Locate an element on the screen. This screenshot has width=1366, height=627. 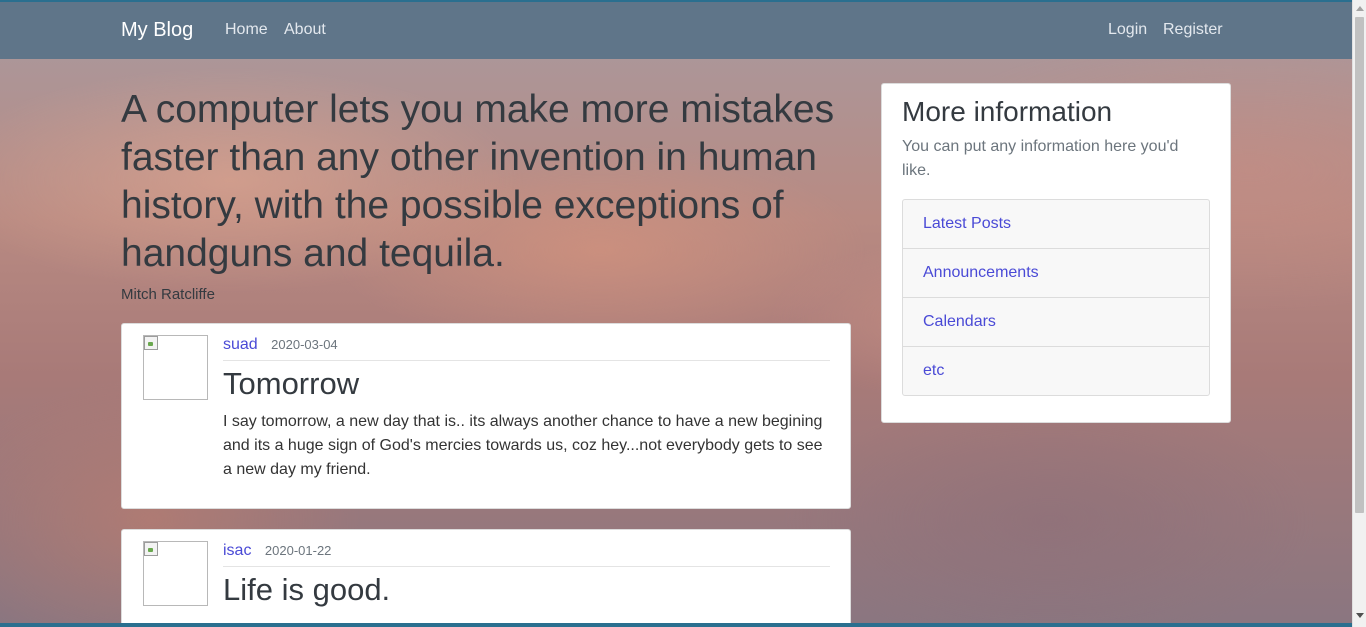
post-card: isac 2020-01-22 Life is good. is located at coordinates (486, 578).